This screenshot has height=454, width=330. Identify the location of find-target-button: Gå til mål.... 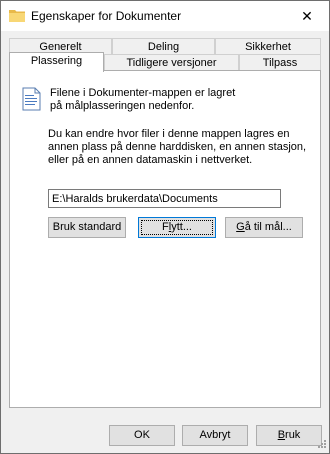
(264, 227).